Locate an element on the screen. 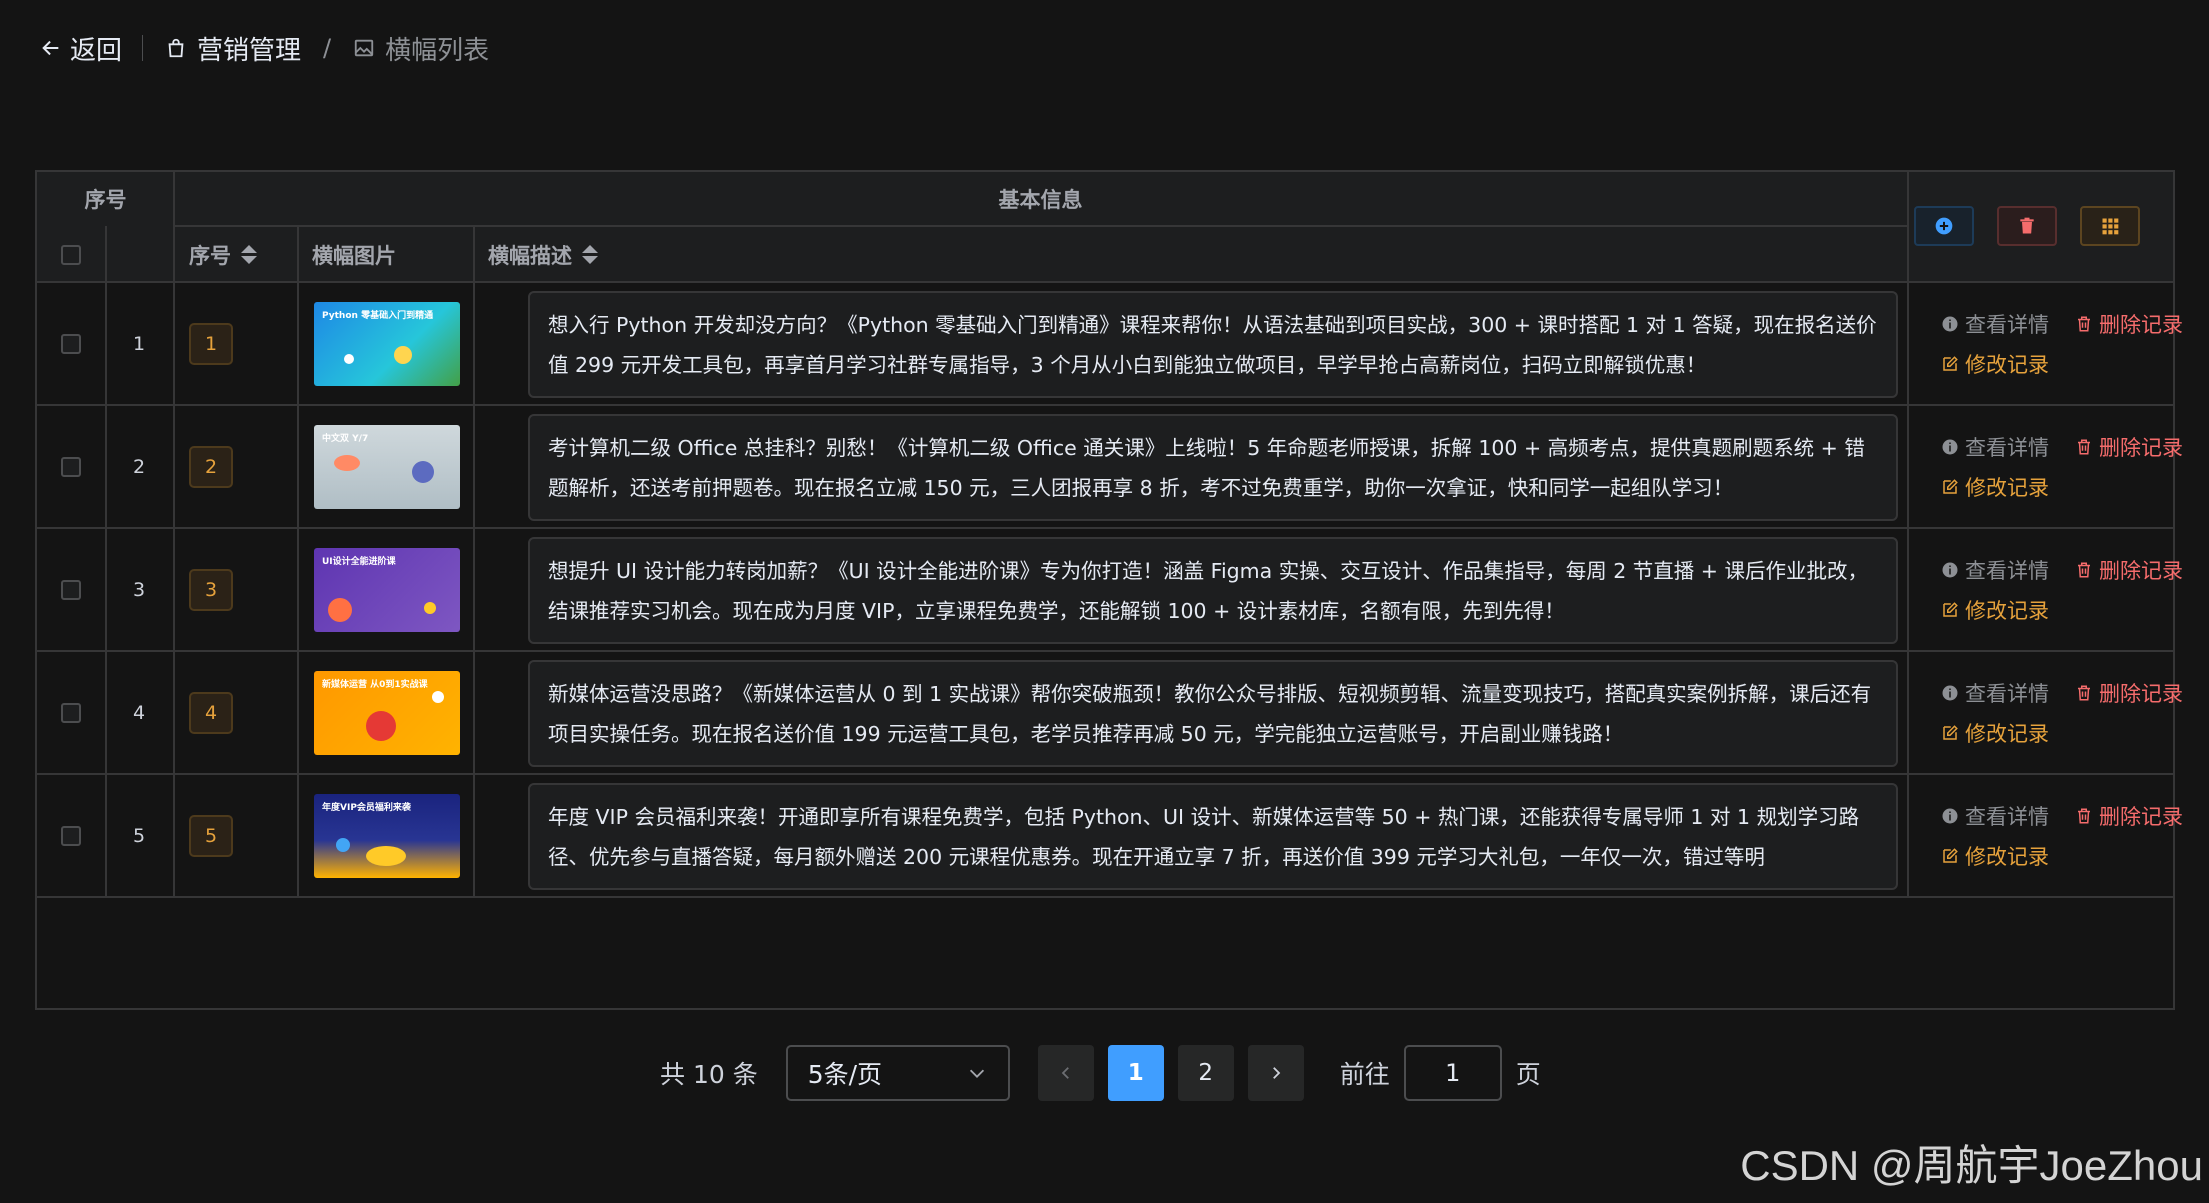 Image resolution: width=2209 pixels, height=1203 pixels. banner-thumbnail: Python 零基础入门到精通 is located at coordinates (387, 343).